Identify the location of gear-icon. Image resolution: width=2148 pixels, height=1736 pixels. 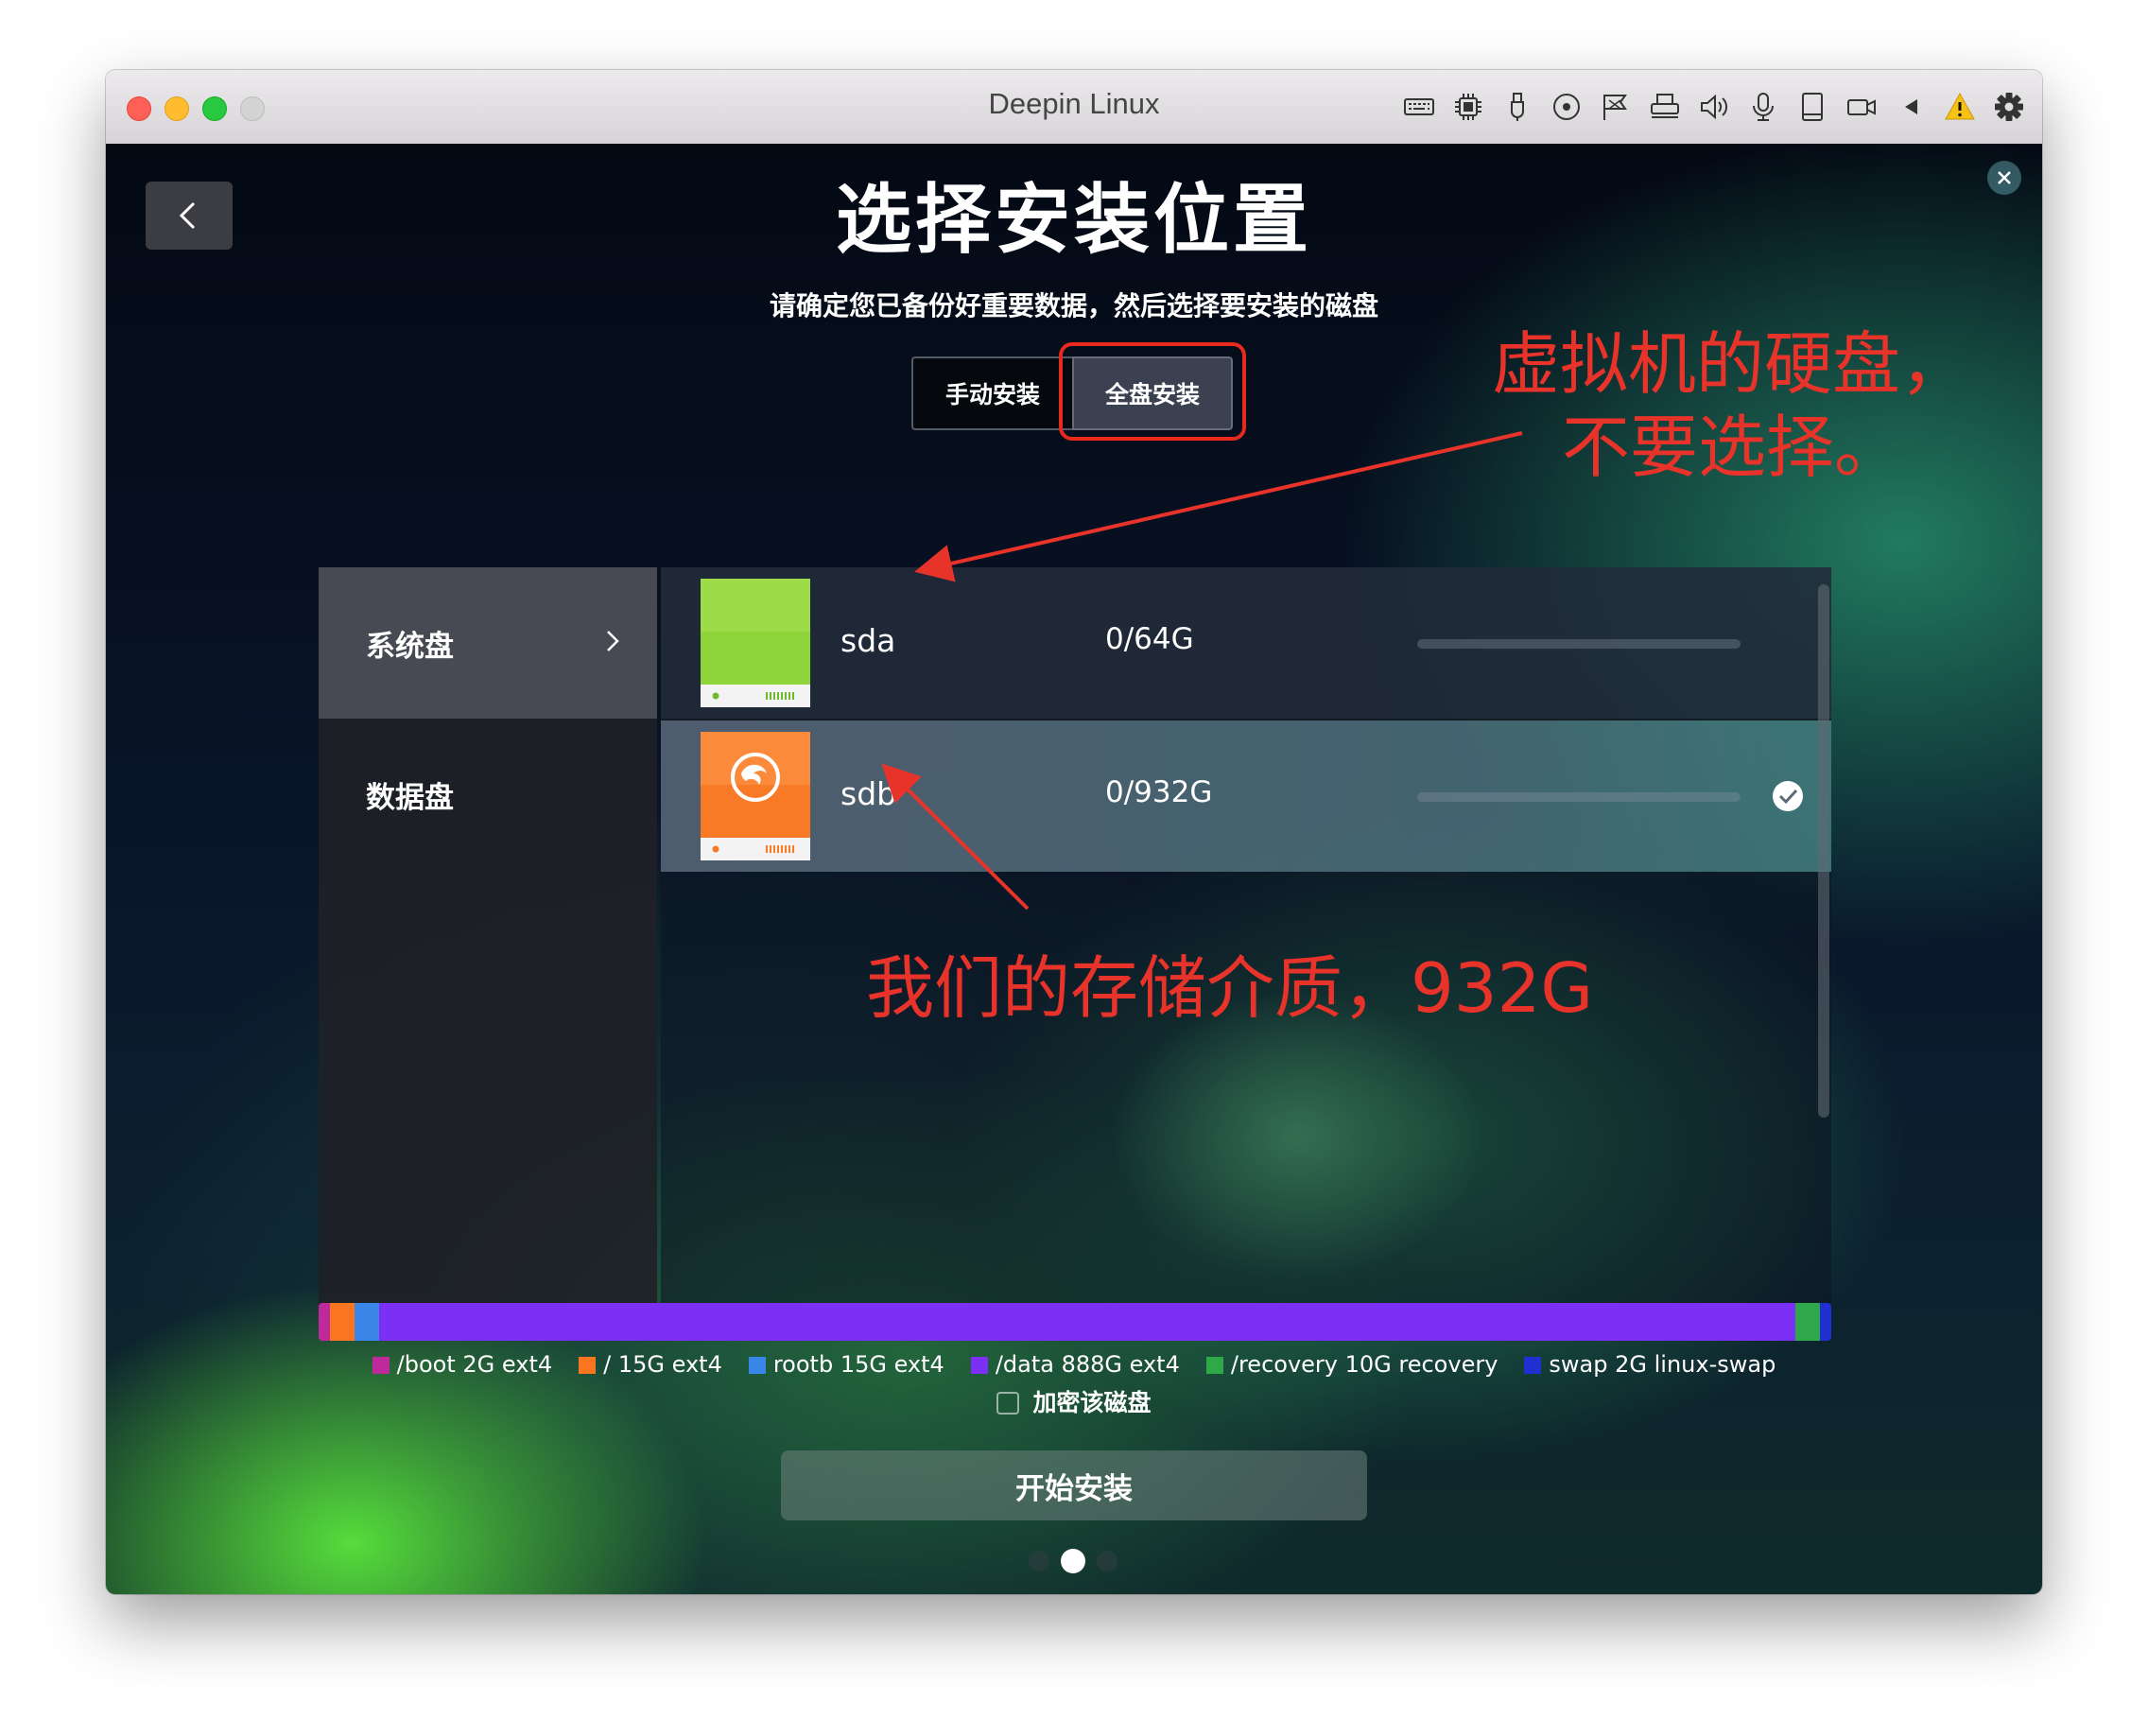
(2009, 107).